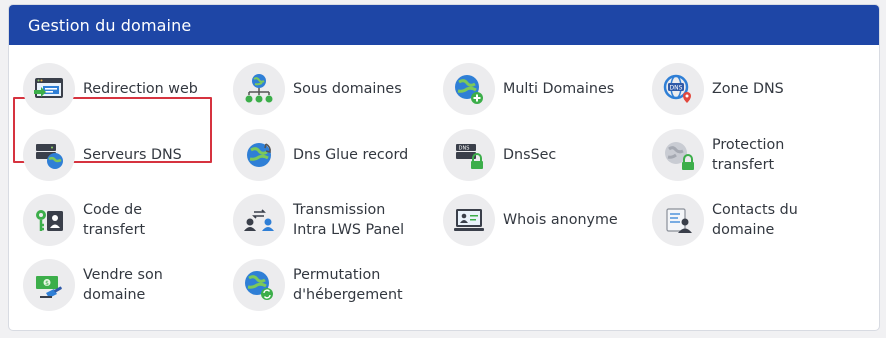  I want to click on multi-domains-icon, so click(469, 89).